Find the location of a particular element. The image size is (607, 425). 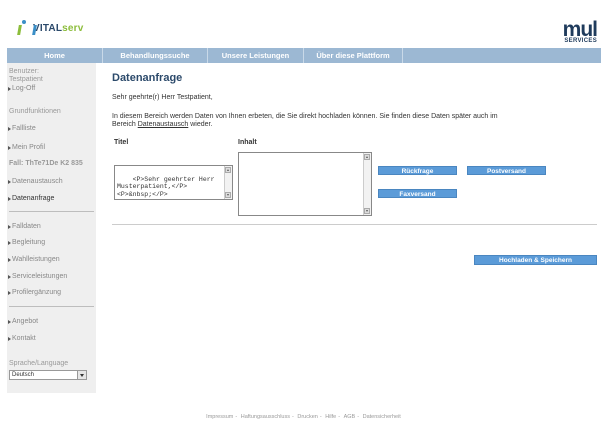

language-select: Deutsch is located at coordinates (48, 375).